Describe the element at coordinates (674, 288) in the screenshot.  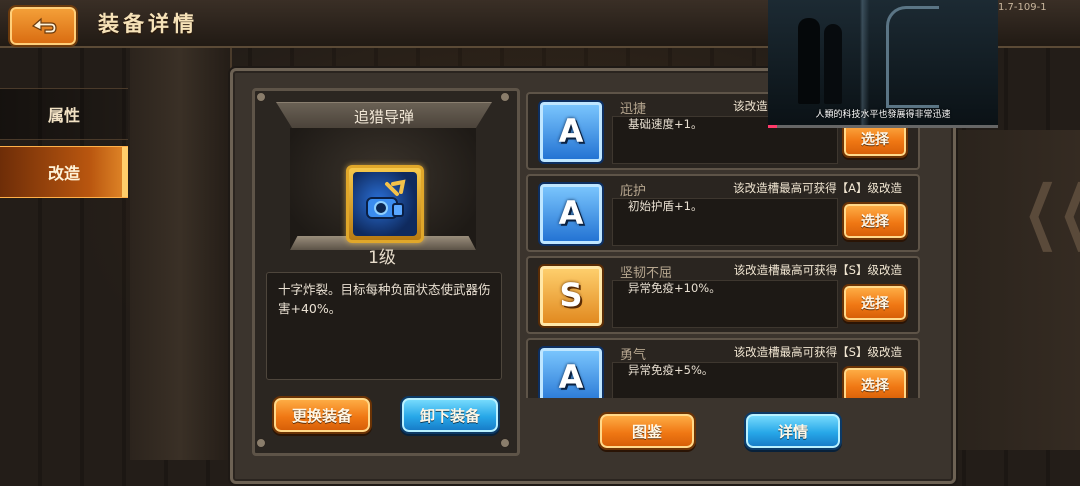
I see `slot-effect: 异常免疫+10%。` at that location.